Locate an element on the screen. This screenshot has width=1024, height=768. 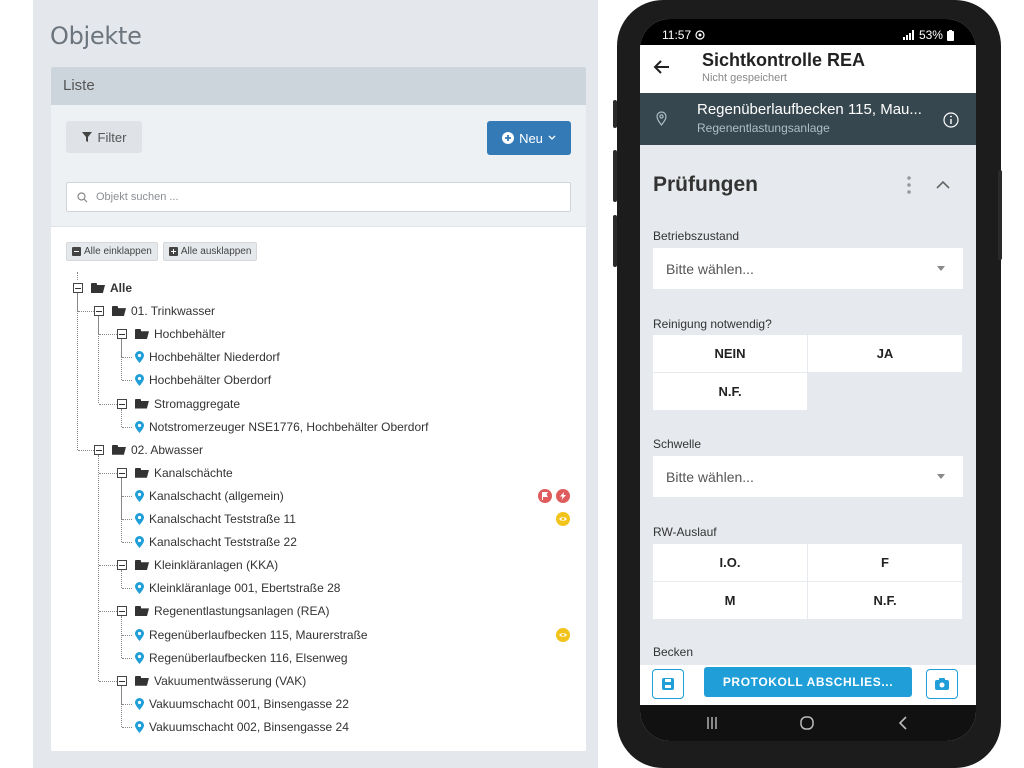
tree-folder-item: Regenentlastungsanlagen (REA) is located at coordinates (232, 611).